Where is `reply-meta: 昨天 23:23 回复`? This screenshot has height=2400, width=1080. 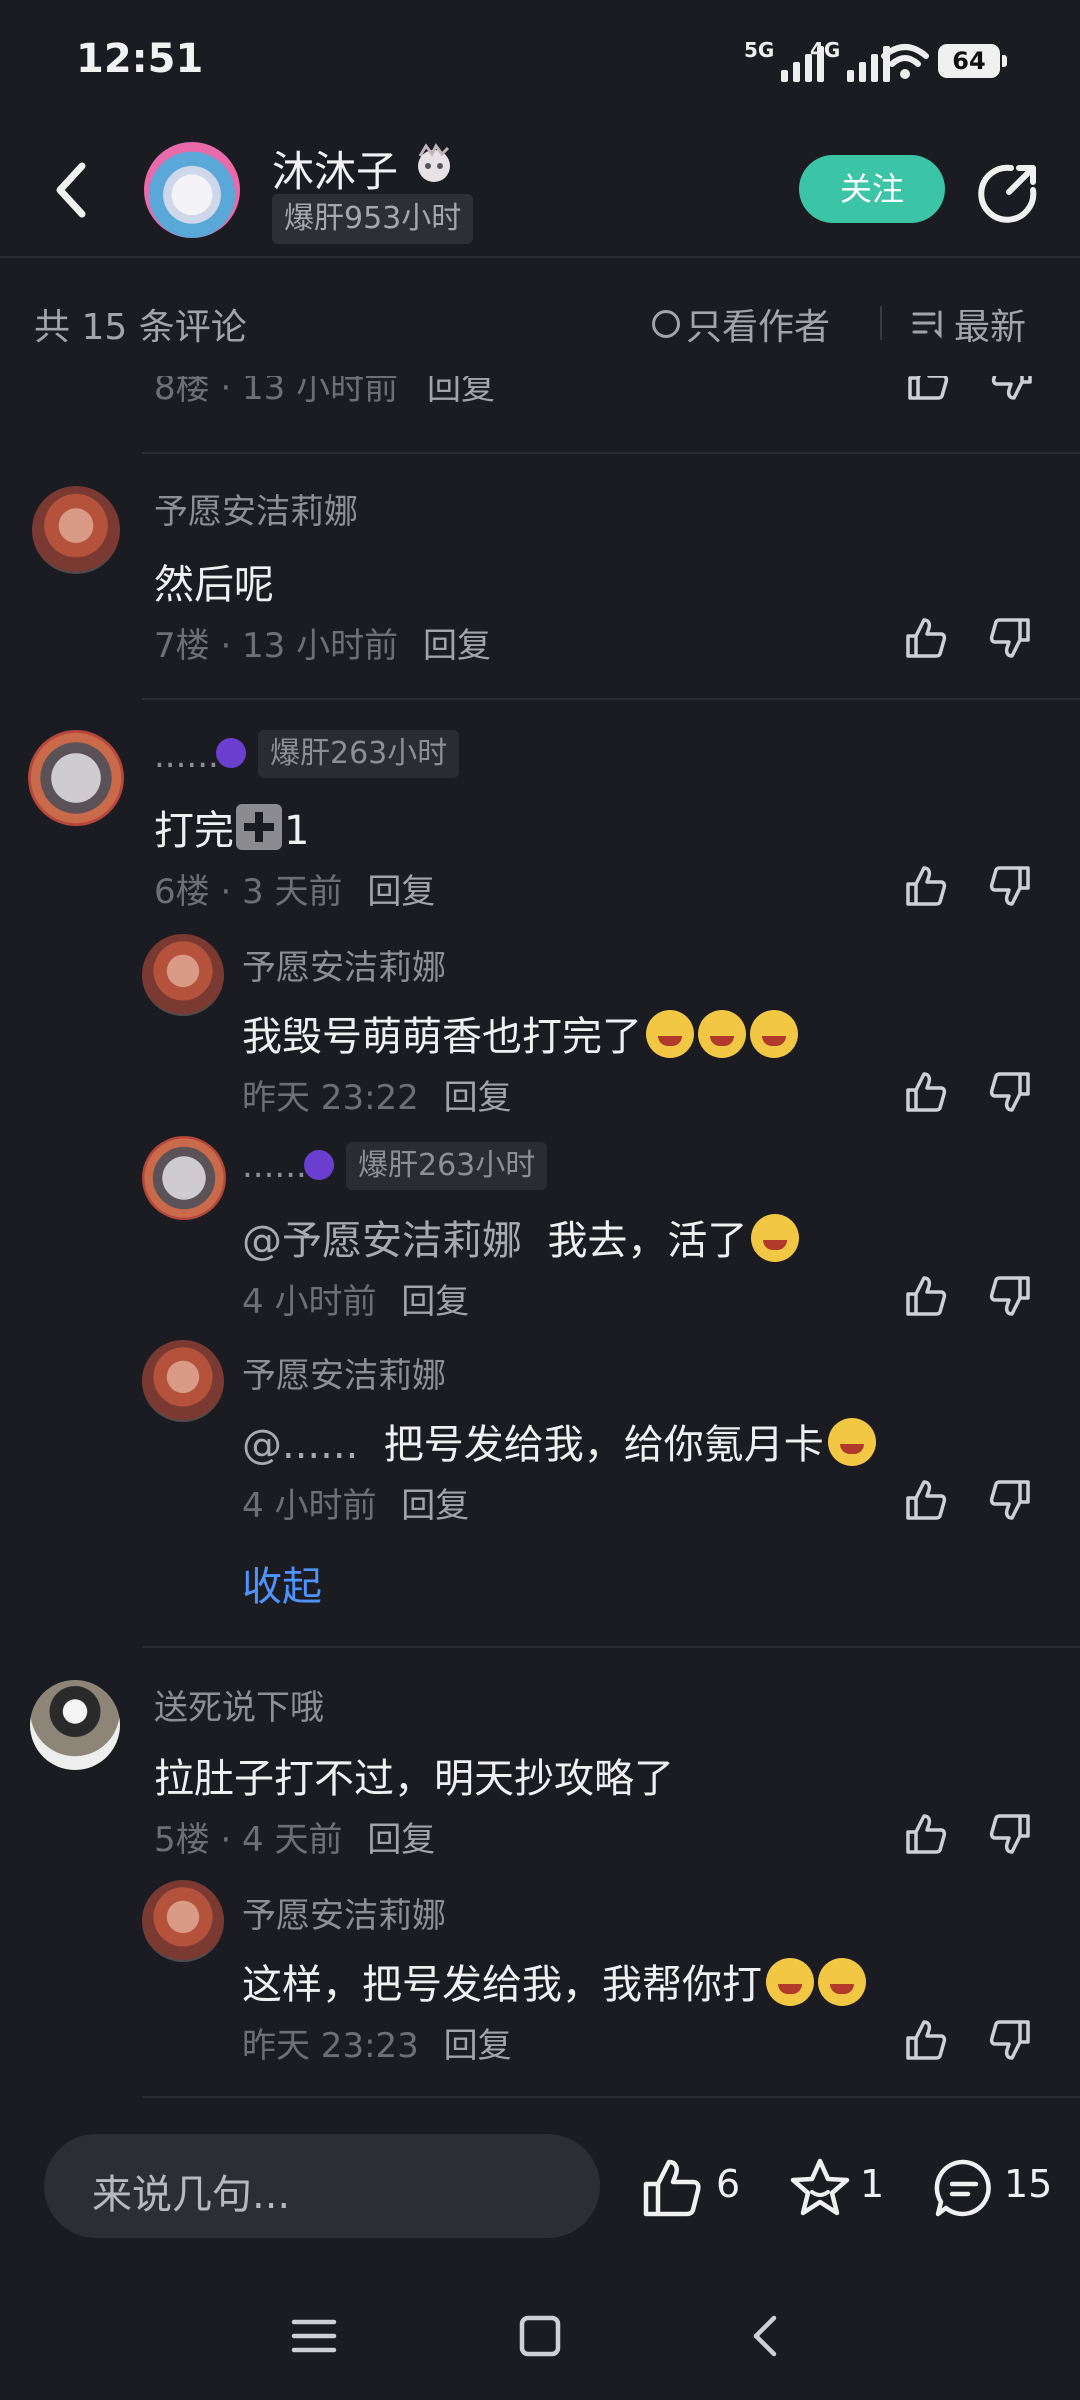 reply-meta: 昨天 23:23 回复 is located at coordinates (377, 2042).